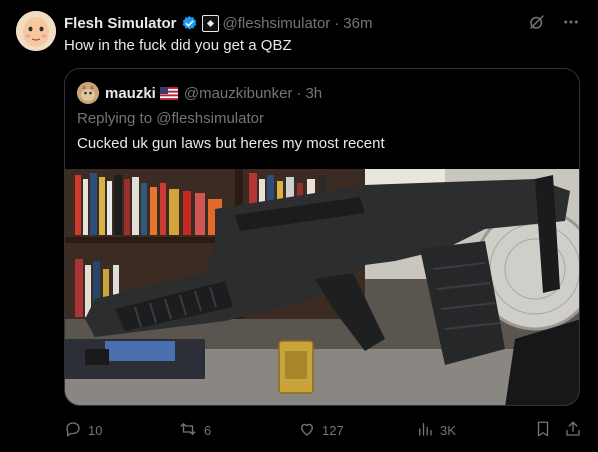 The image size is (598, 452). I want to click on us-flag-icon, so click(168, 93).